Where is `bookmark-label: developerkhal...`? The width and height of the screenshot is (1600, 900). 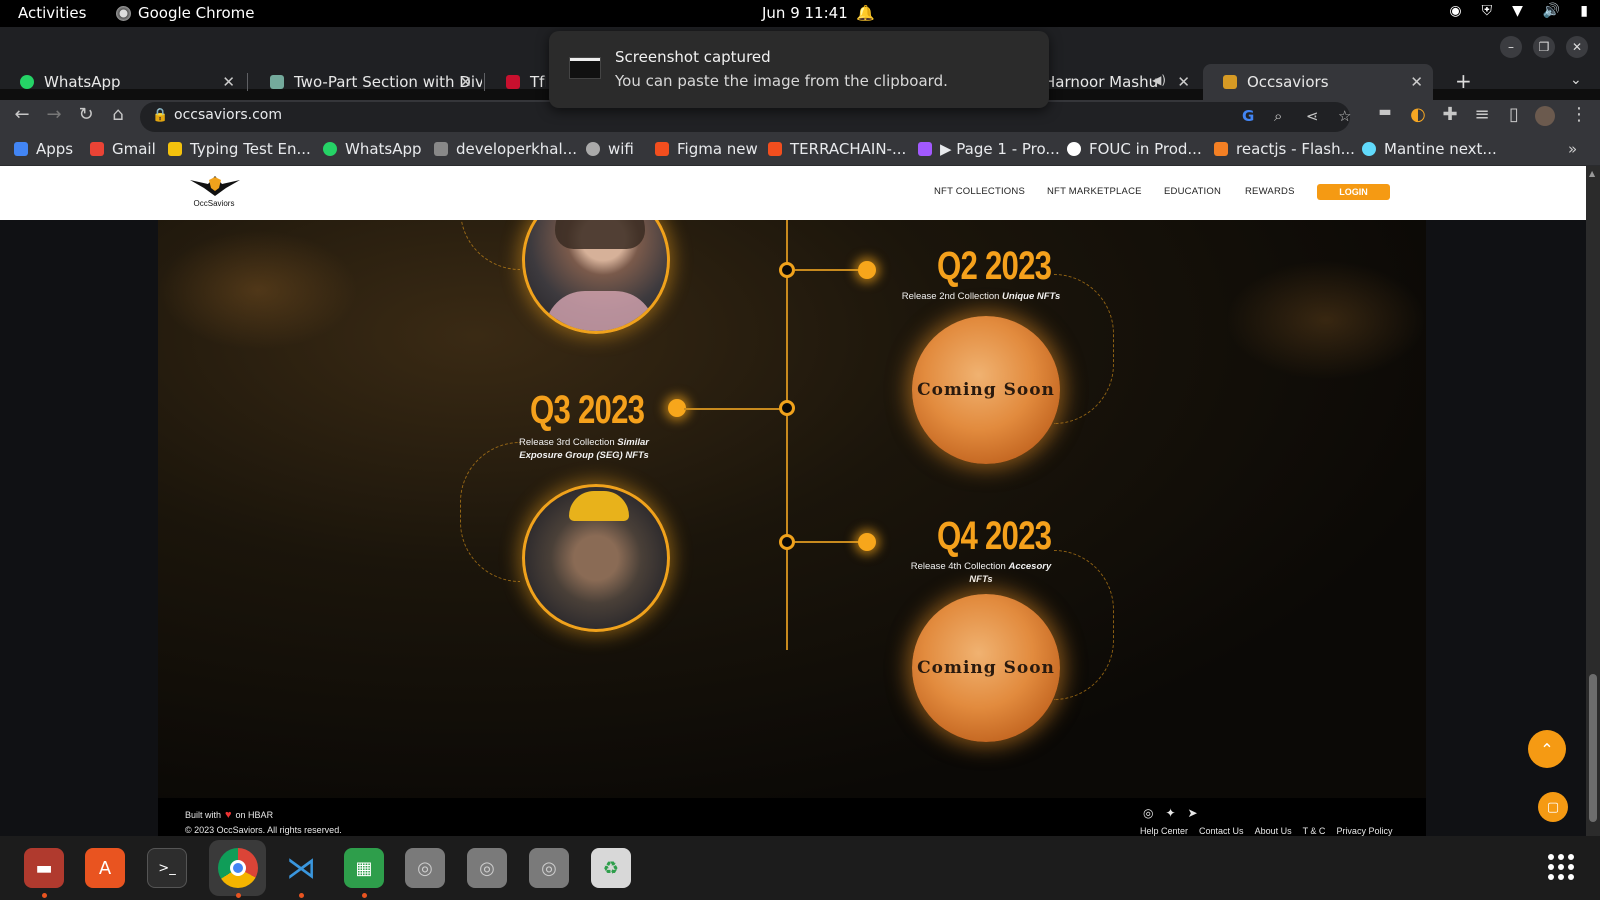 bookmark-label: developerkhal... is located at coordinates (516, 149).